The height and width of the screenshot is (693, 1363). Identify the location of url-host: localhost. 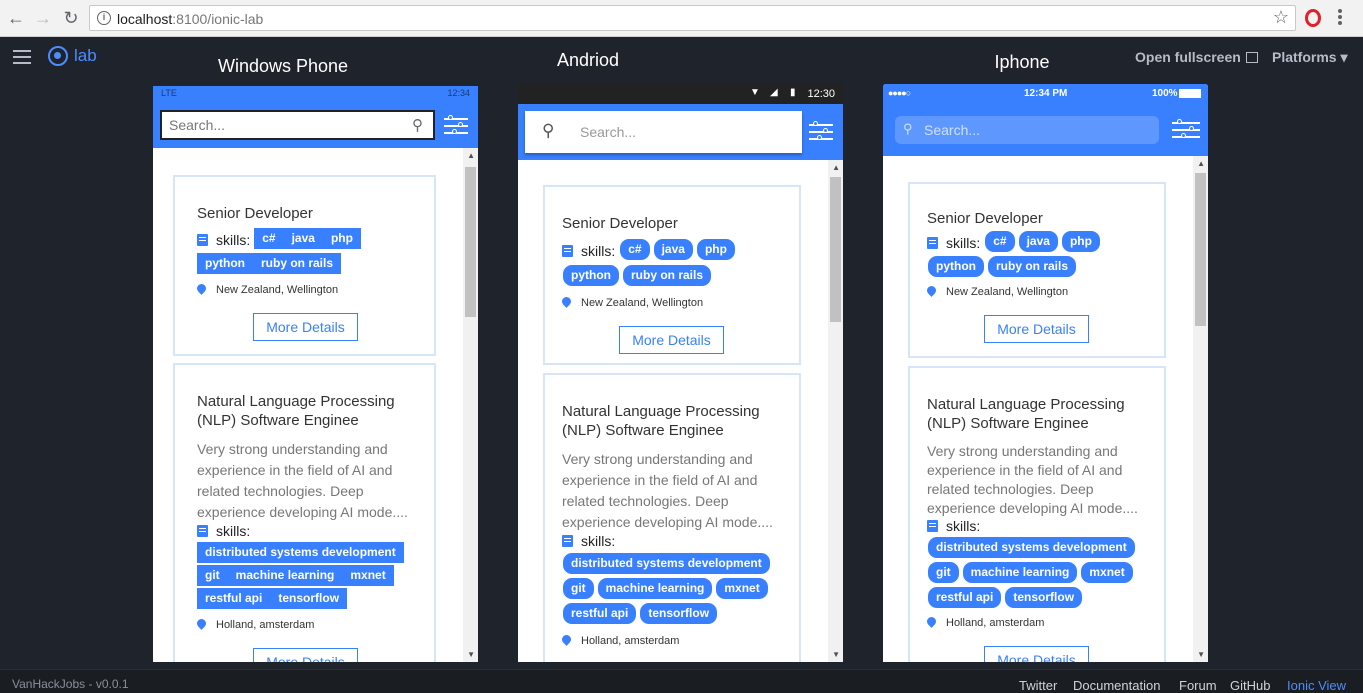
(145, 19).